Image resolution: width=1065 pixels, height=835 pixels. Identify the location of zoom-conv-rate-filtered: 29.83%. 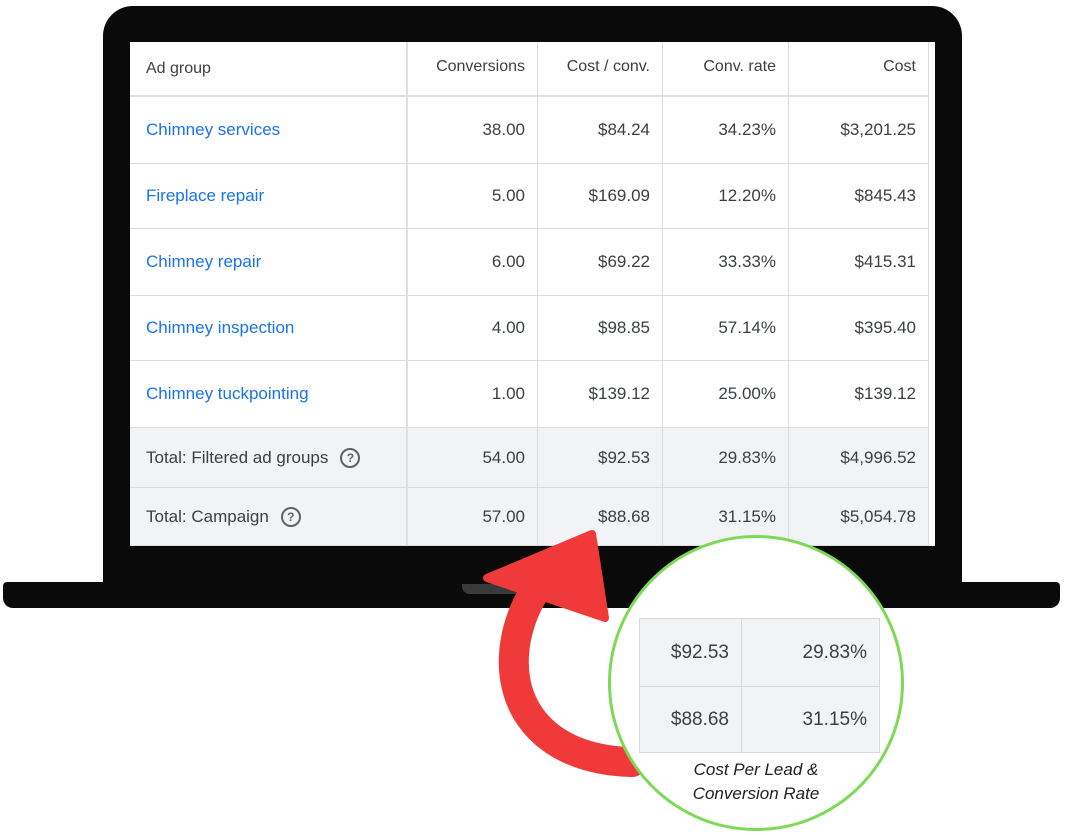
(811, 652).